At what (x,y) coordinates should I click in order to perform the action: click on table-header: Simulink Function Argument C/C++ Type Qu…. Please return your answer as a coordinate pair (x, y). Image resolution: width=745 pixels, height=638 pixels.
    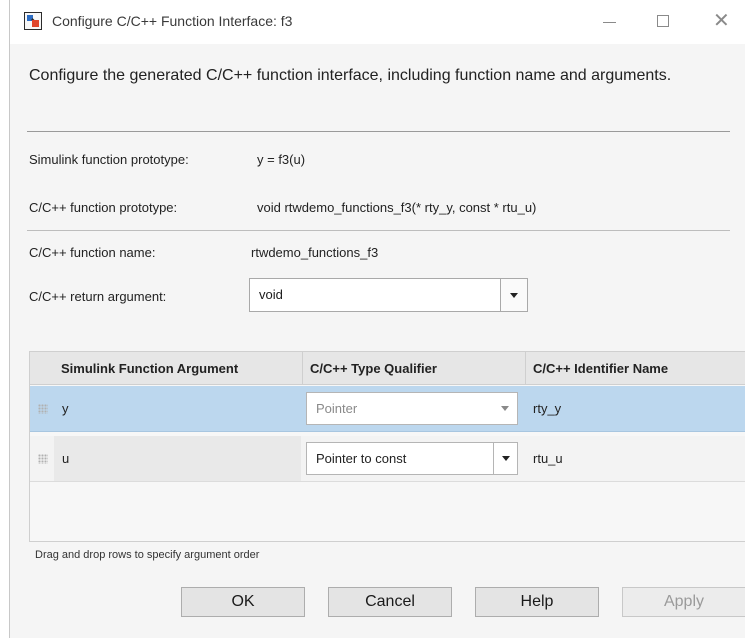
    Looking at the image, I should click on (387, 368).